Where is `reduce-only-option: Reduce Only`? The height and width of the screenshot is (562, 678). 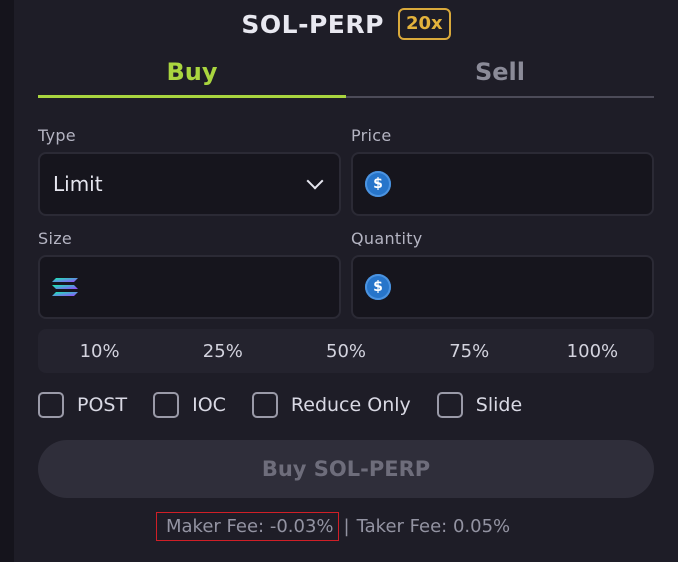
reduce-only-option: Reduce Only is located at coordinates (331, 405).